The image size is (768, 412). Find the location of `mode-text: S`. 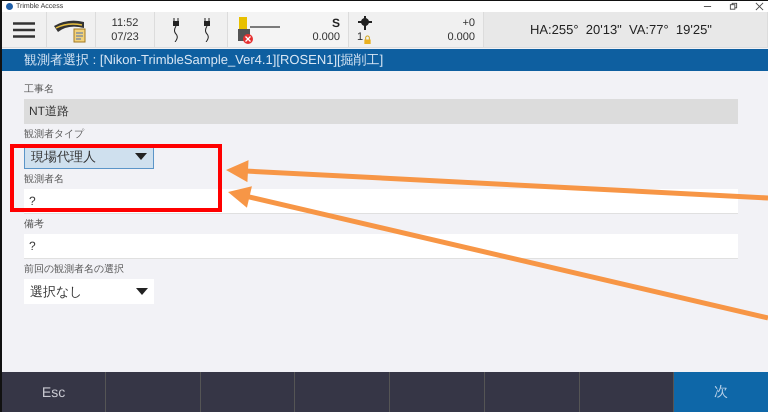

mode-text: S is located at coordinates (336, 23).